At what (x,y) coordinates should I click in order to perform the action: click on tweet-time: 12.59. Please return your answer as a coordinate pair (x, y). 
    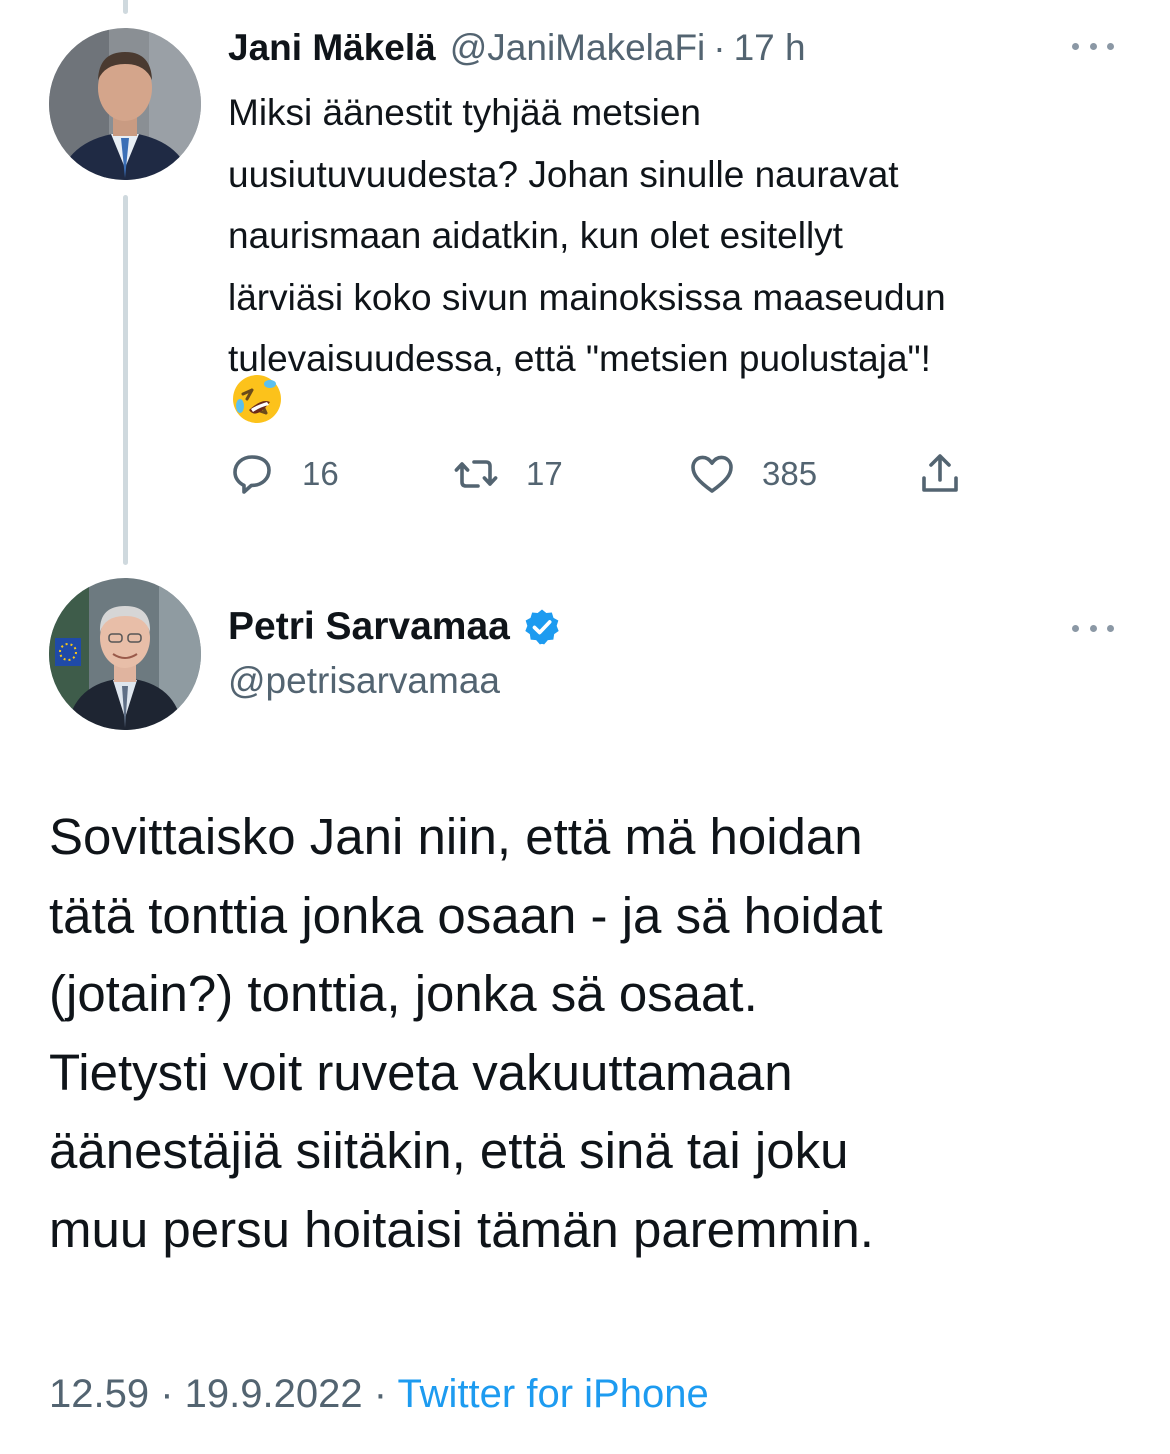
    Looking at the image, I should click on (99, 1394).